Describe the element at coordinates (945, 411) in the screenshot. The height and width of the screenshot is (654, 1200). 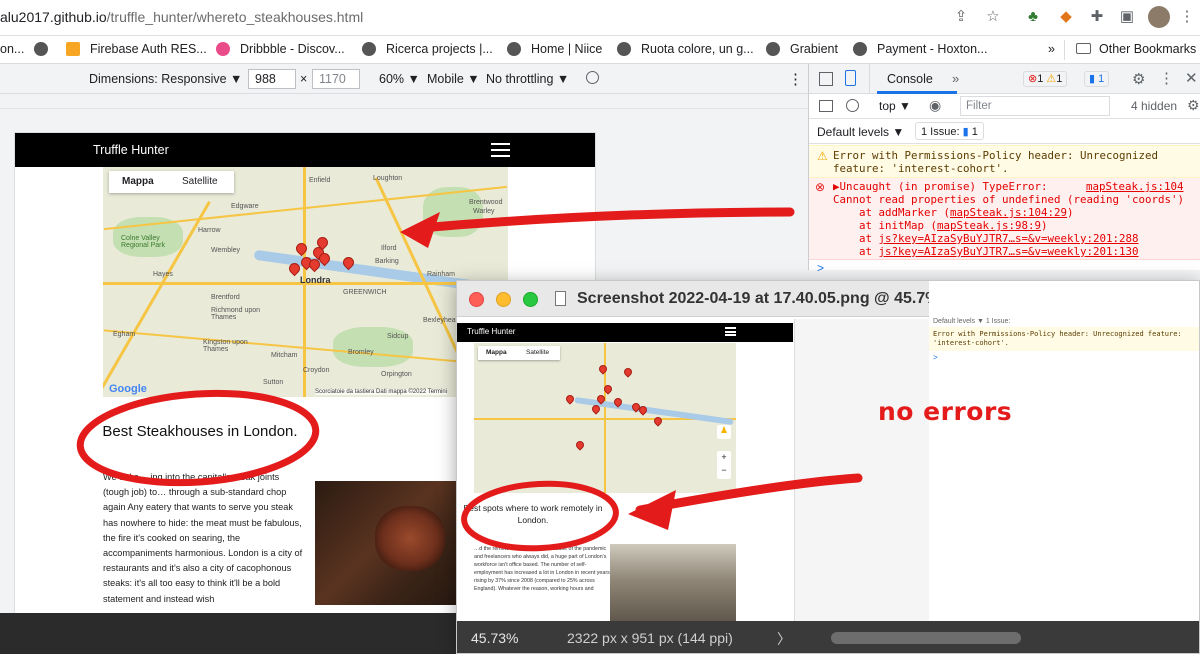
I see `annotation-no-errors: no errors` at that location.